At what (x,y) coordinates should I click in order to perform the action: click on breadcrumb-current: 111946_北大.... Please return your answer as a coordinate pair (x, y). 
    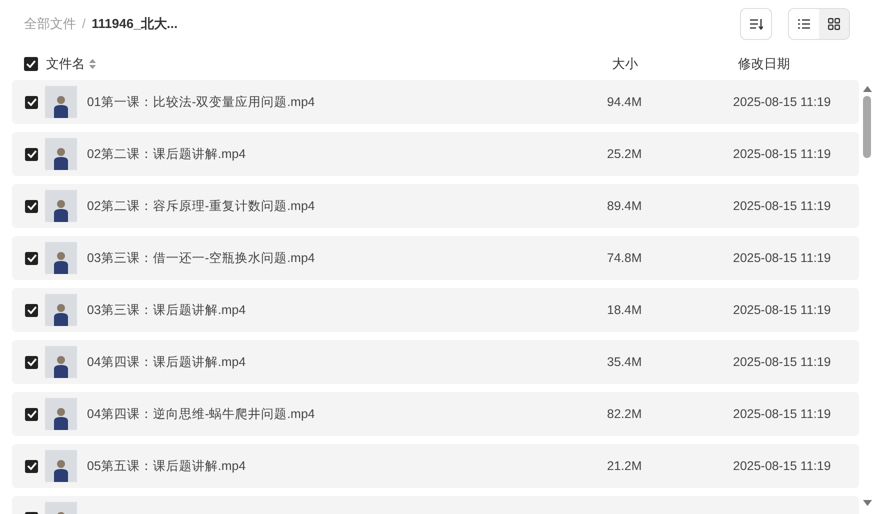
    Looking at the image, I should click on (135, 24).